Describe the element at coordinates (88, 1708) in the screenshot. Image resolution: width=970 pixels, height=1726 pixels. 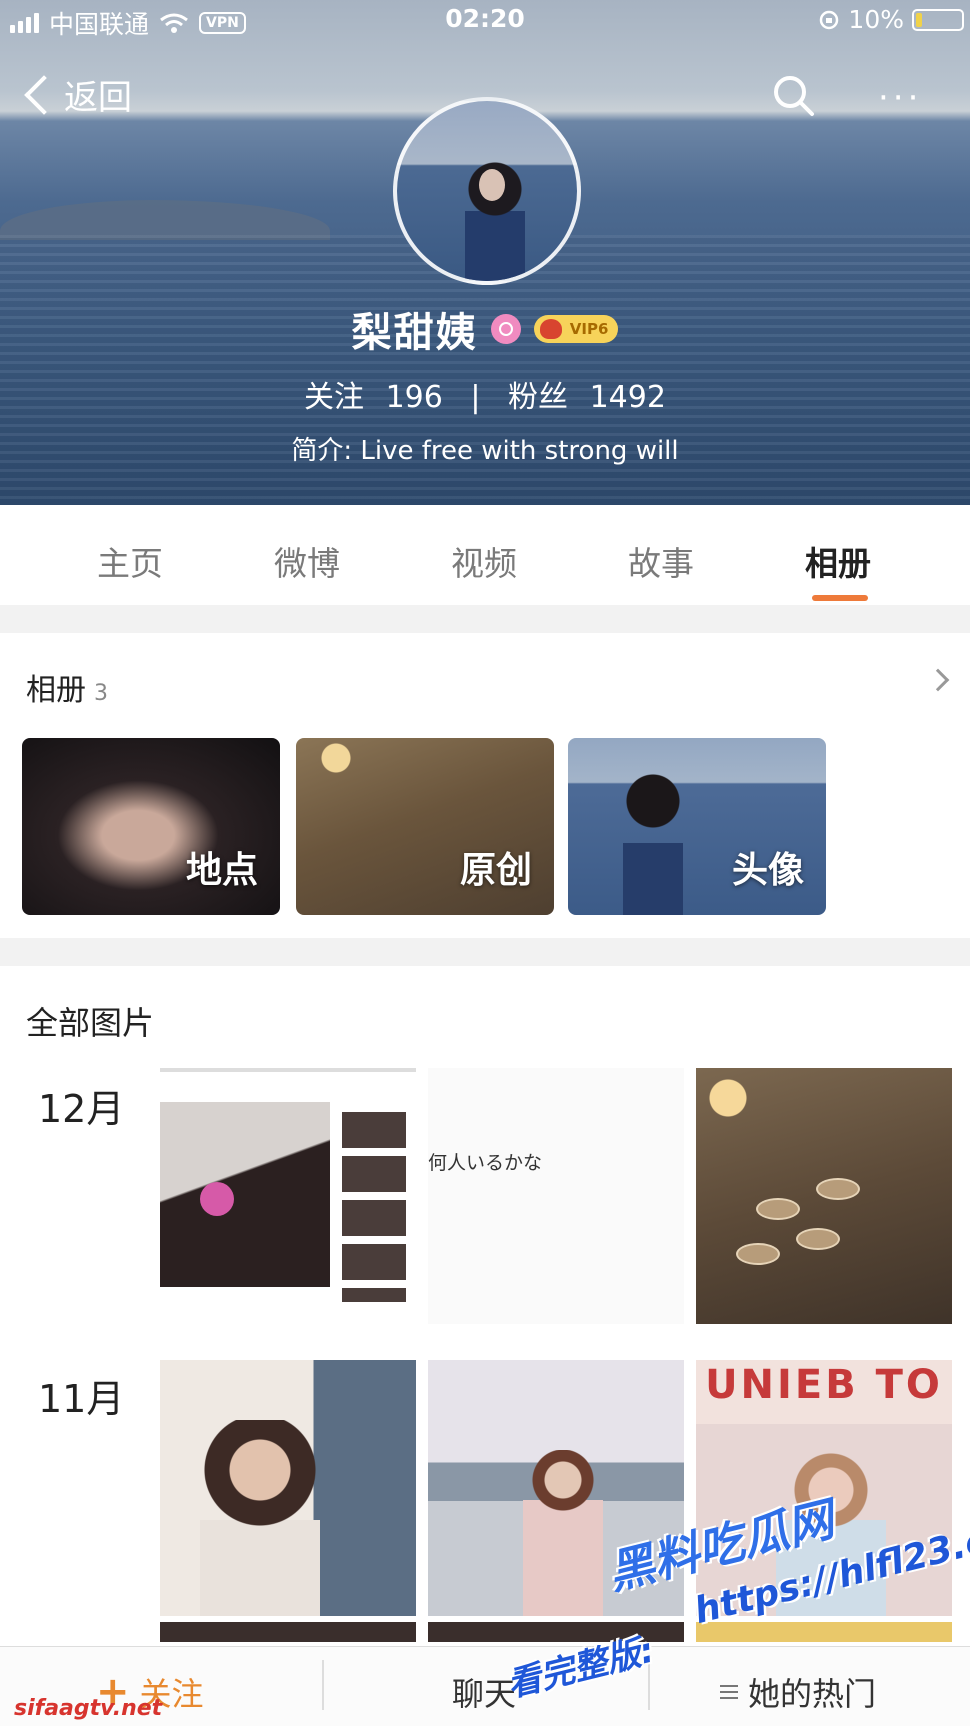
I see `watermark-site: sifaagtv.net` at that location.